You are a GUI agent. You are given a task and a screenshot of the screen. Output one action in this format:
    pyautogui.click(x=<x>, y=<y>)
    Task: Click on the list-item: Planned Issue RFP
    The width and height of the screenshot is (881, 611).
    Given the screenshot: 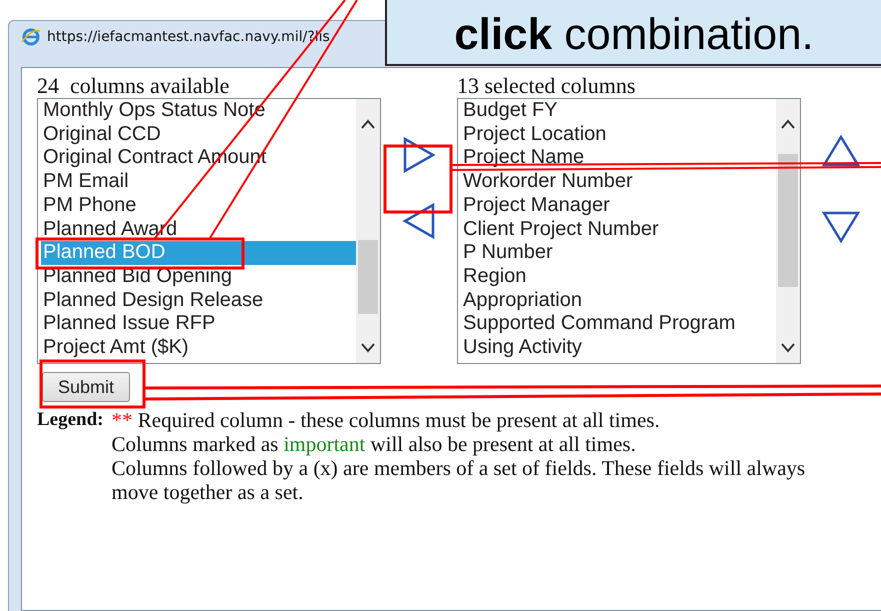 What is the action you would take?
    pyautogui.click(x=198, y=324)
    